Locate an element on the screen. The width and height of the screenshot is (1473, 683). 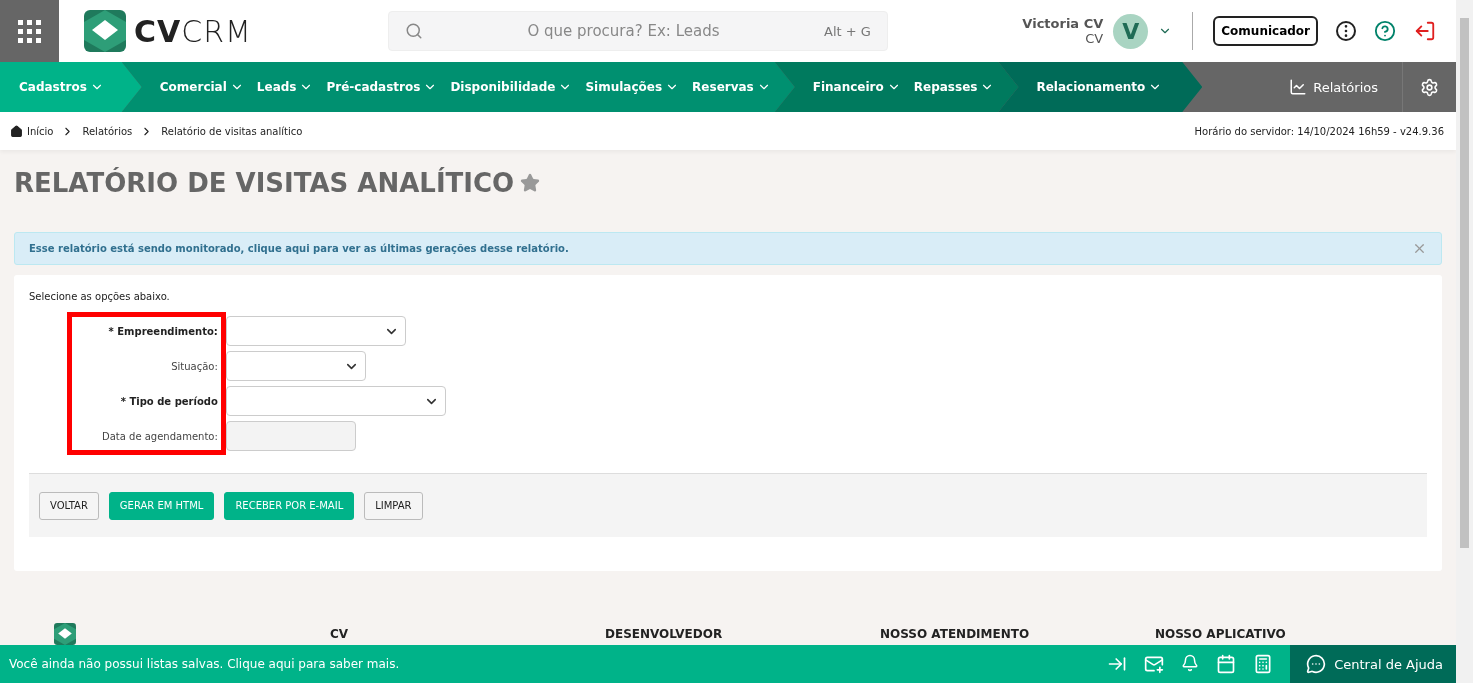
close-button is located at coordinates (1419, 248).